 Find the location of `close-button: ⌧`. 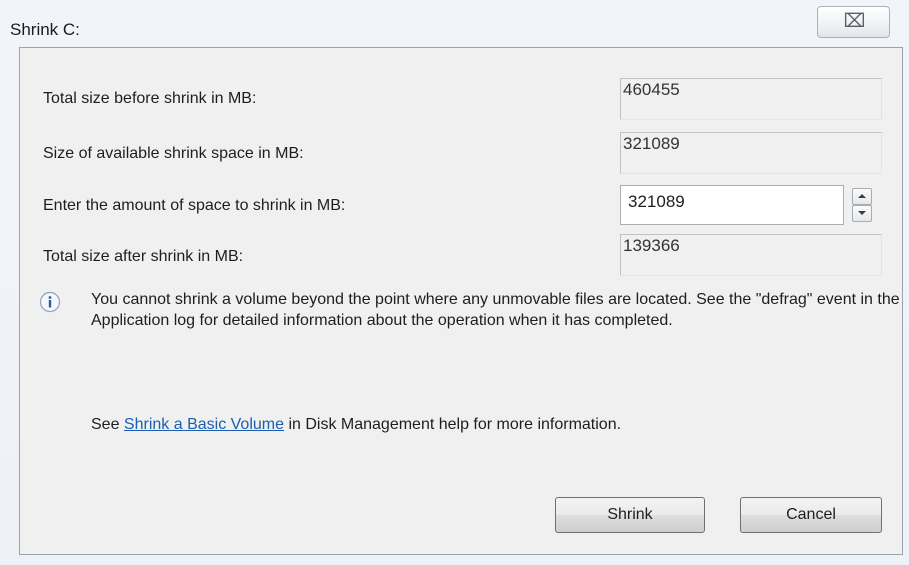

close-button: ⌧ is located at coordinates (853, 22).